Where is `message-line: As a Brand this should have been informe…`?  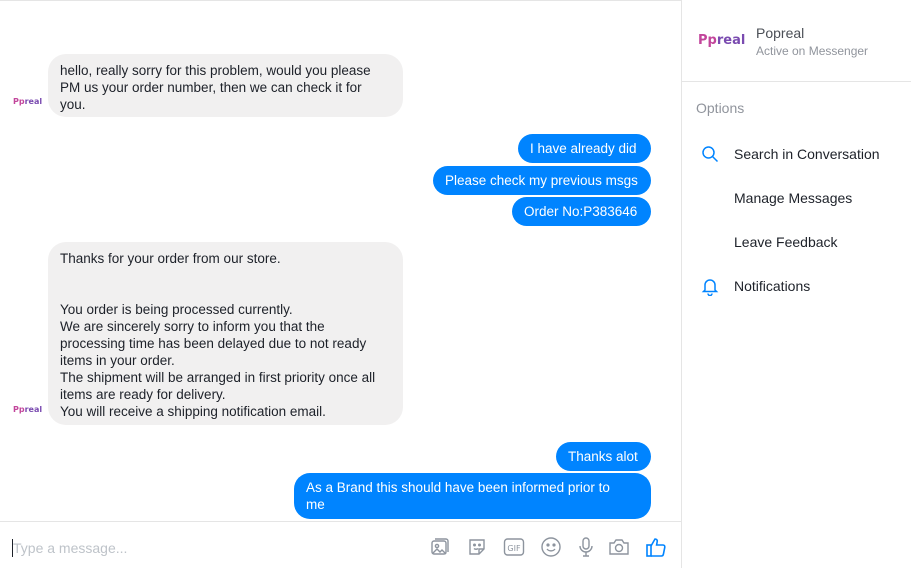 message-line: As a Brand this should have been informe… is located at coordinates (458, 487).